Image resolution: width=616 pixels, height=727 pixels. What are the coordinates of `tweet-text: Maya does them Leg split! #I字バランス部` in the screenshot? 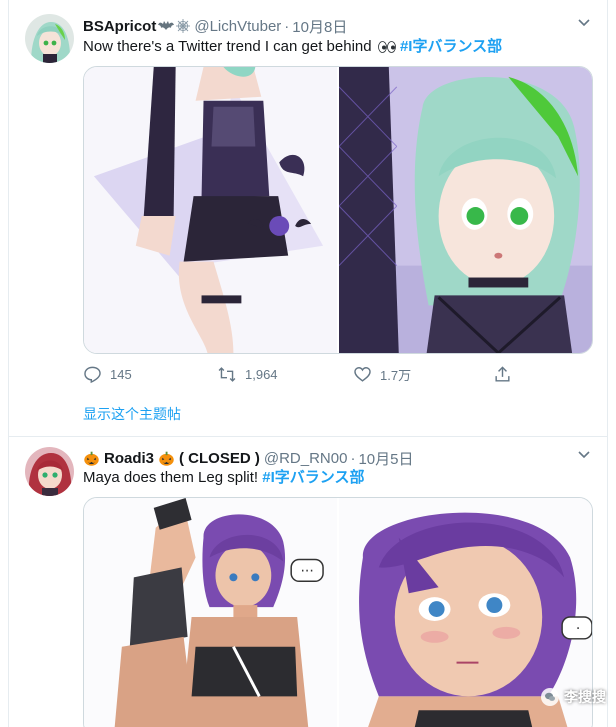 It's located at (335, 478).